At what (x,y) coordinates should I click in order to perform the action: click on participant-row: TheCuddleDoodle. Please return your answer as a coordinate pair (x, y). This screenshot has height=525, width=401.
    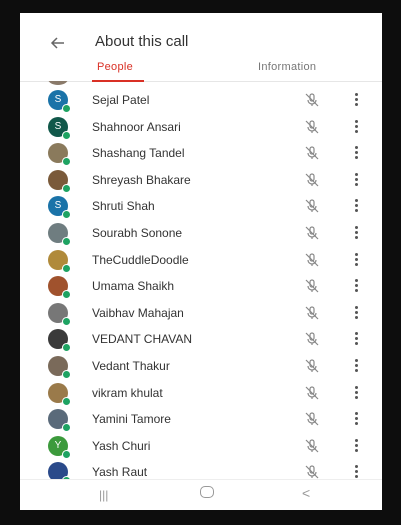
    Looking at the image, I should click on (201, 260).